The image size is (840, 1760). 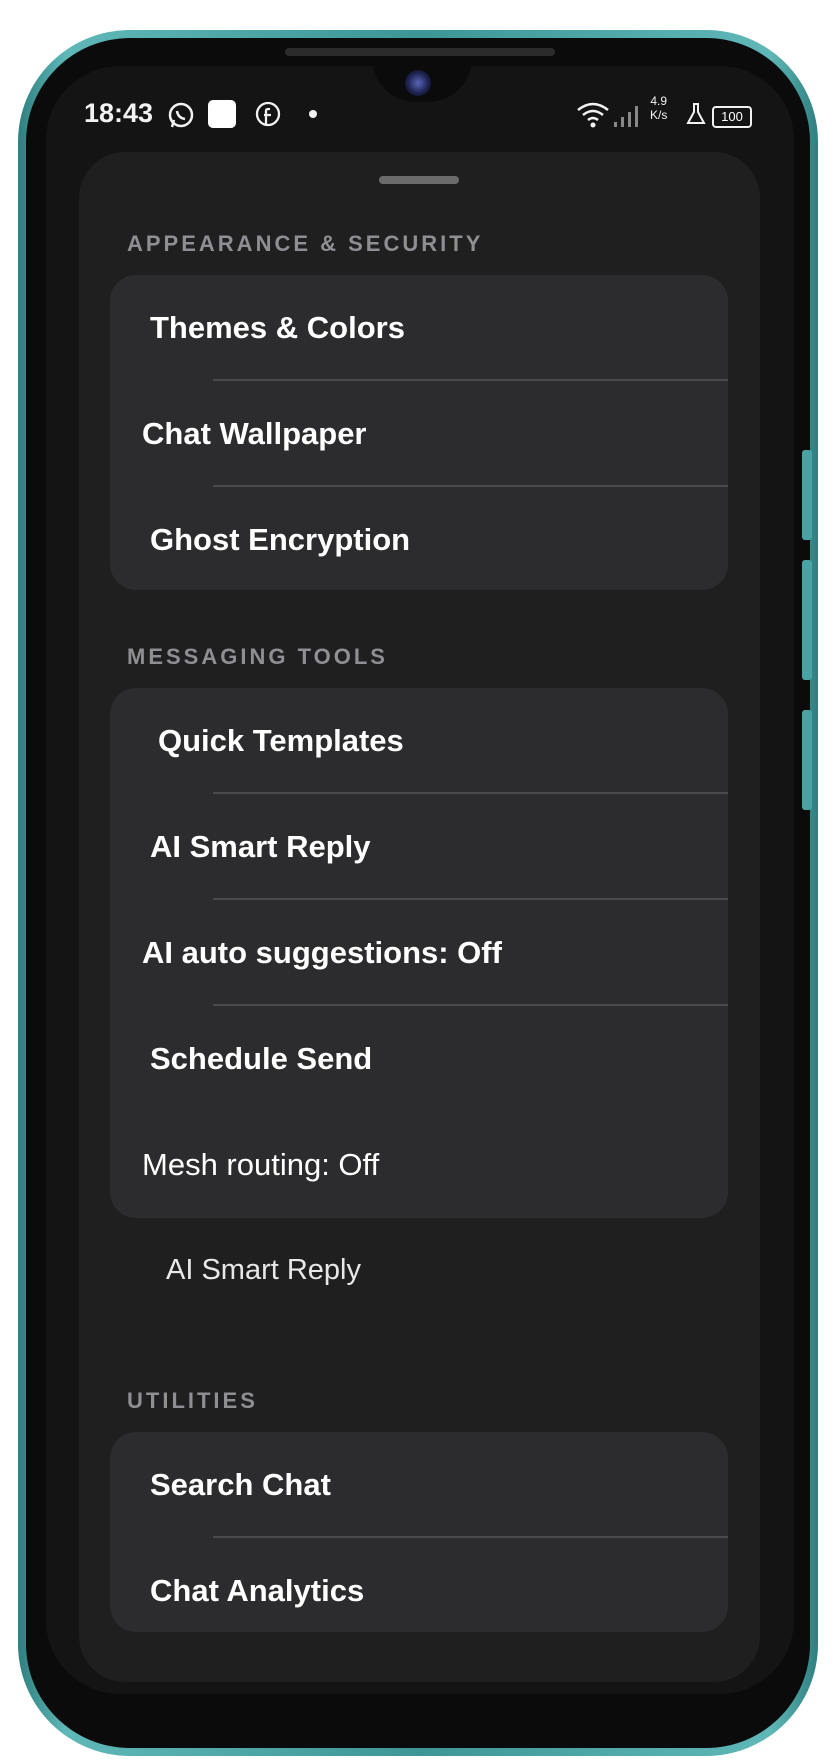 What do you see at coordinates (181, 115) in the screenshot?
I see `whatsapp-icon` at bounding box center [181, 115].